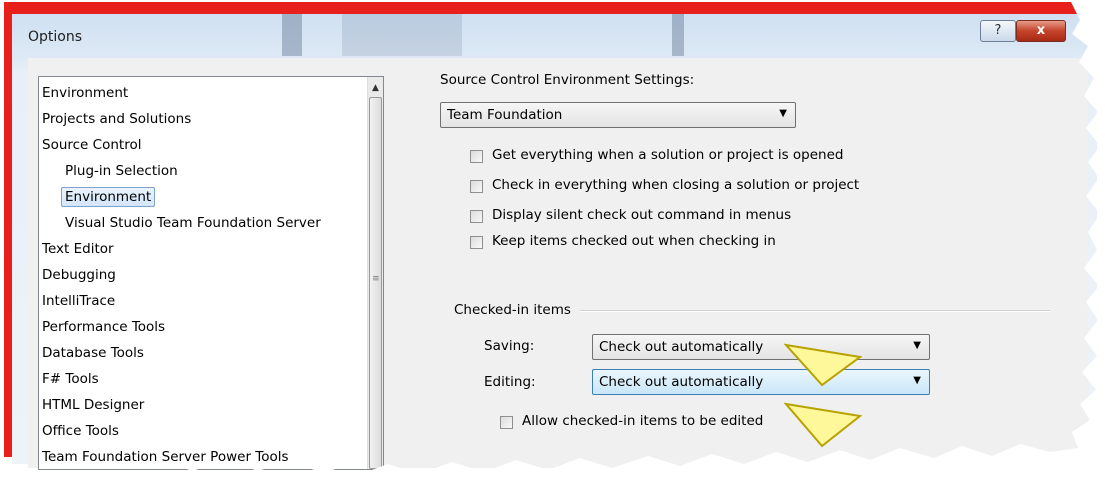 The image size is (1105, 489). Describe the element at coordinates (79, 275) in the screenshot. I see `tree-item: Debugging` at that location.